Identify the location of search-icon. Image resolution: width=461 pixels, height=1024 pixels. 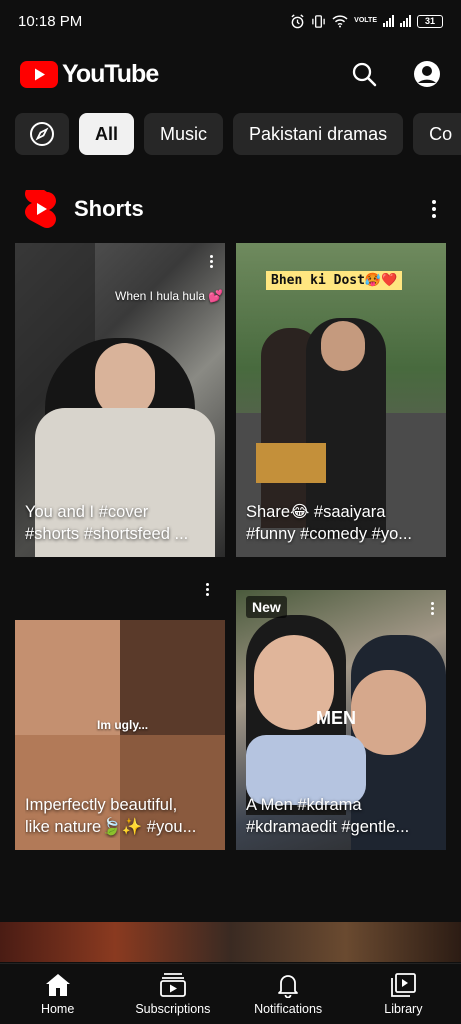
(364, 74).